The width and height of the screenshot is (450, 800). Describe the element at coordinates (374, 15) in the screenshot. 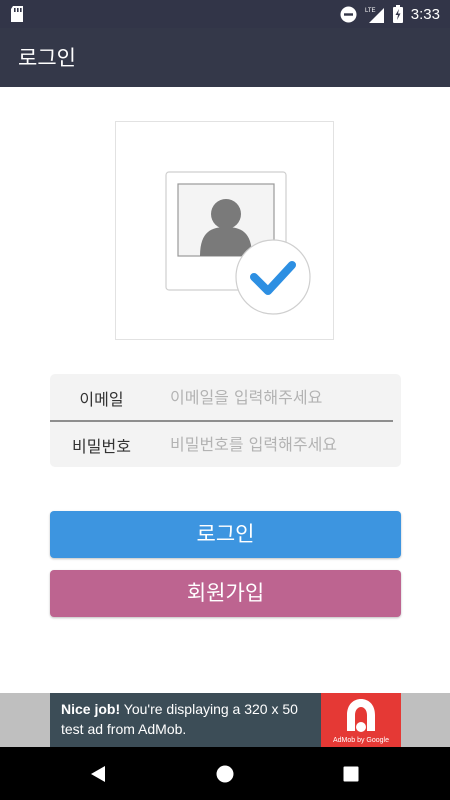

I see `signal-icon: LTE` at that location.